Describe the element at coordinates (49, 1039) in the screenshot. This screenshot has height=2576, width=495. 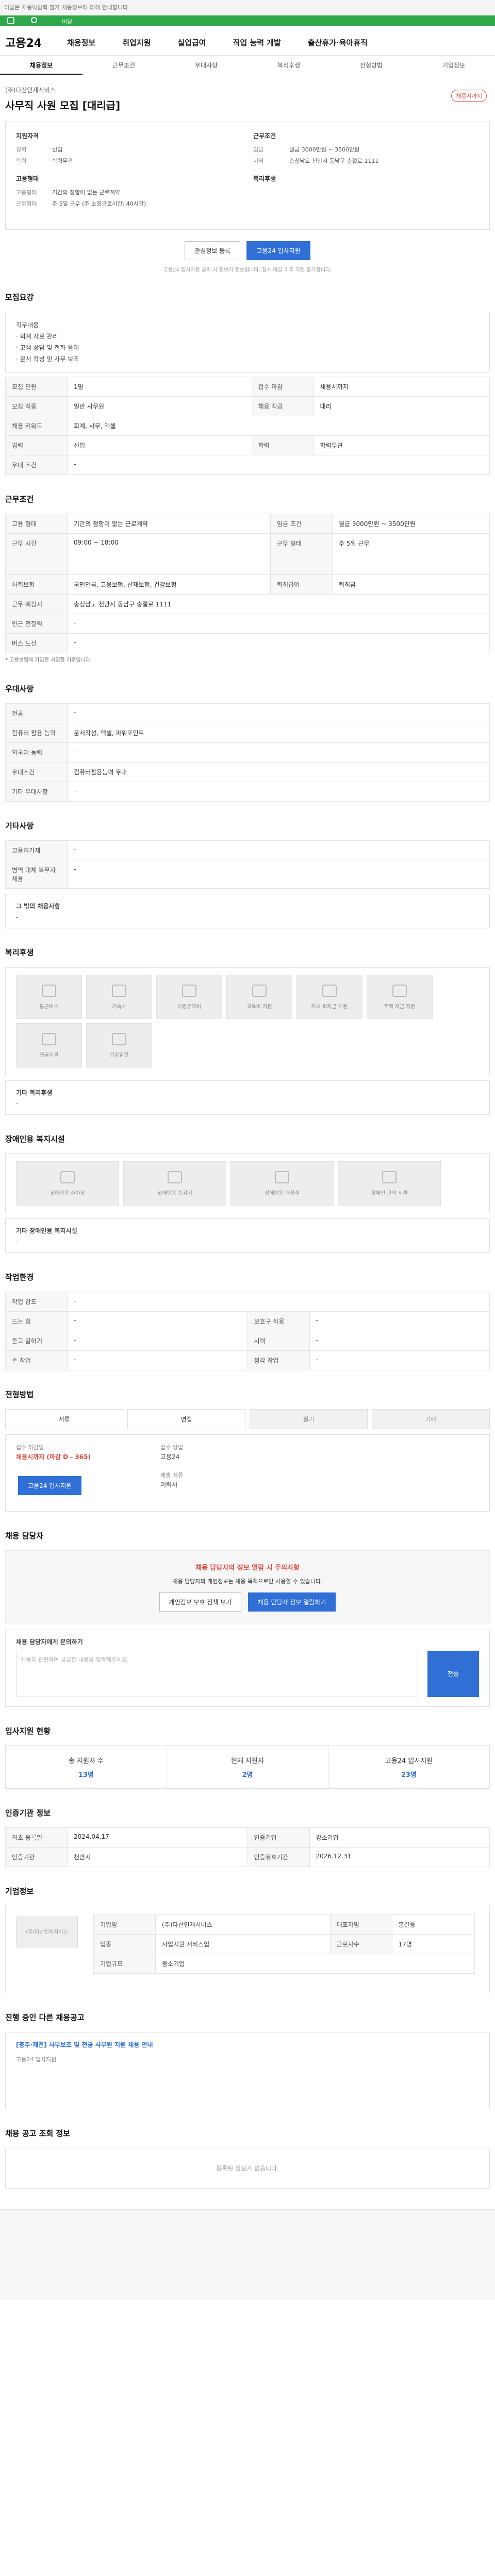
I see `coin-icon` at that location.